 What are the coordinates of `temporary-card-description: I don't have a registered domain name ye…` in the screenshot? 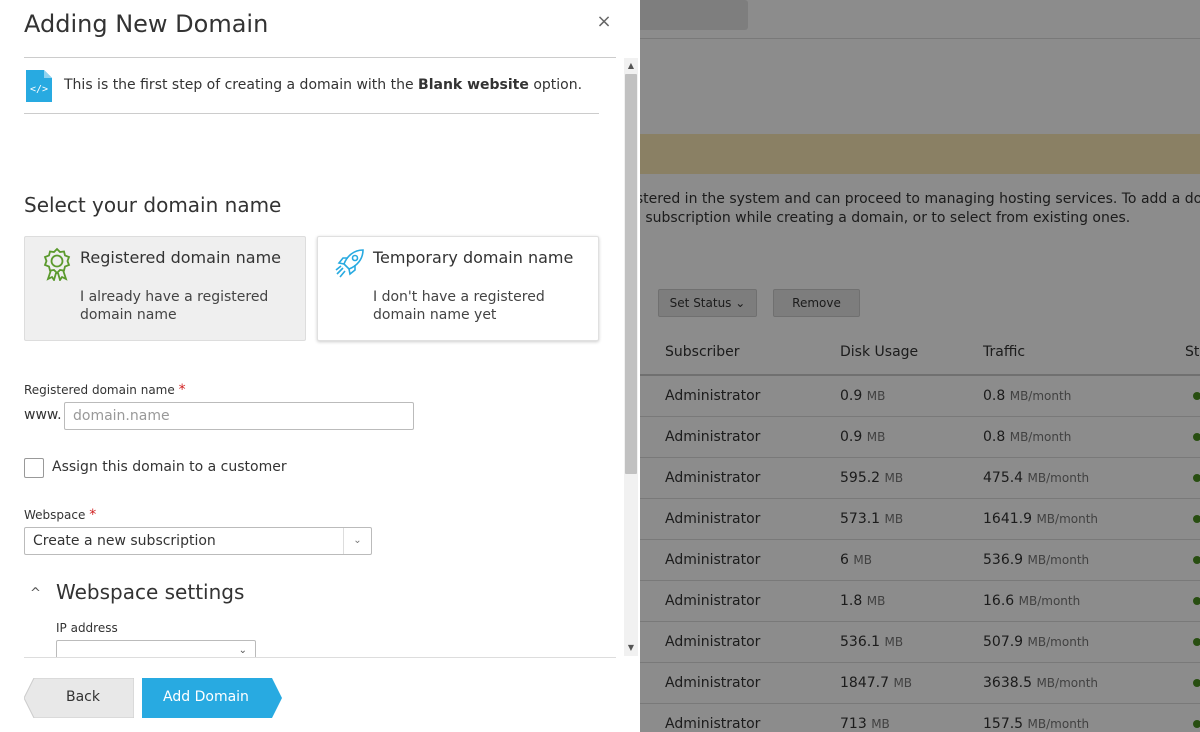 It's located at (459, 306).